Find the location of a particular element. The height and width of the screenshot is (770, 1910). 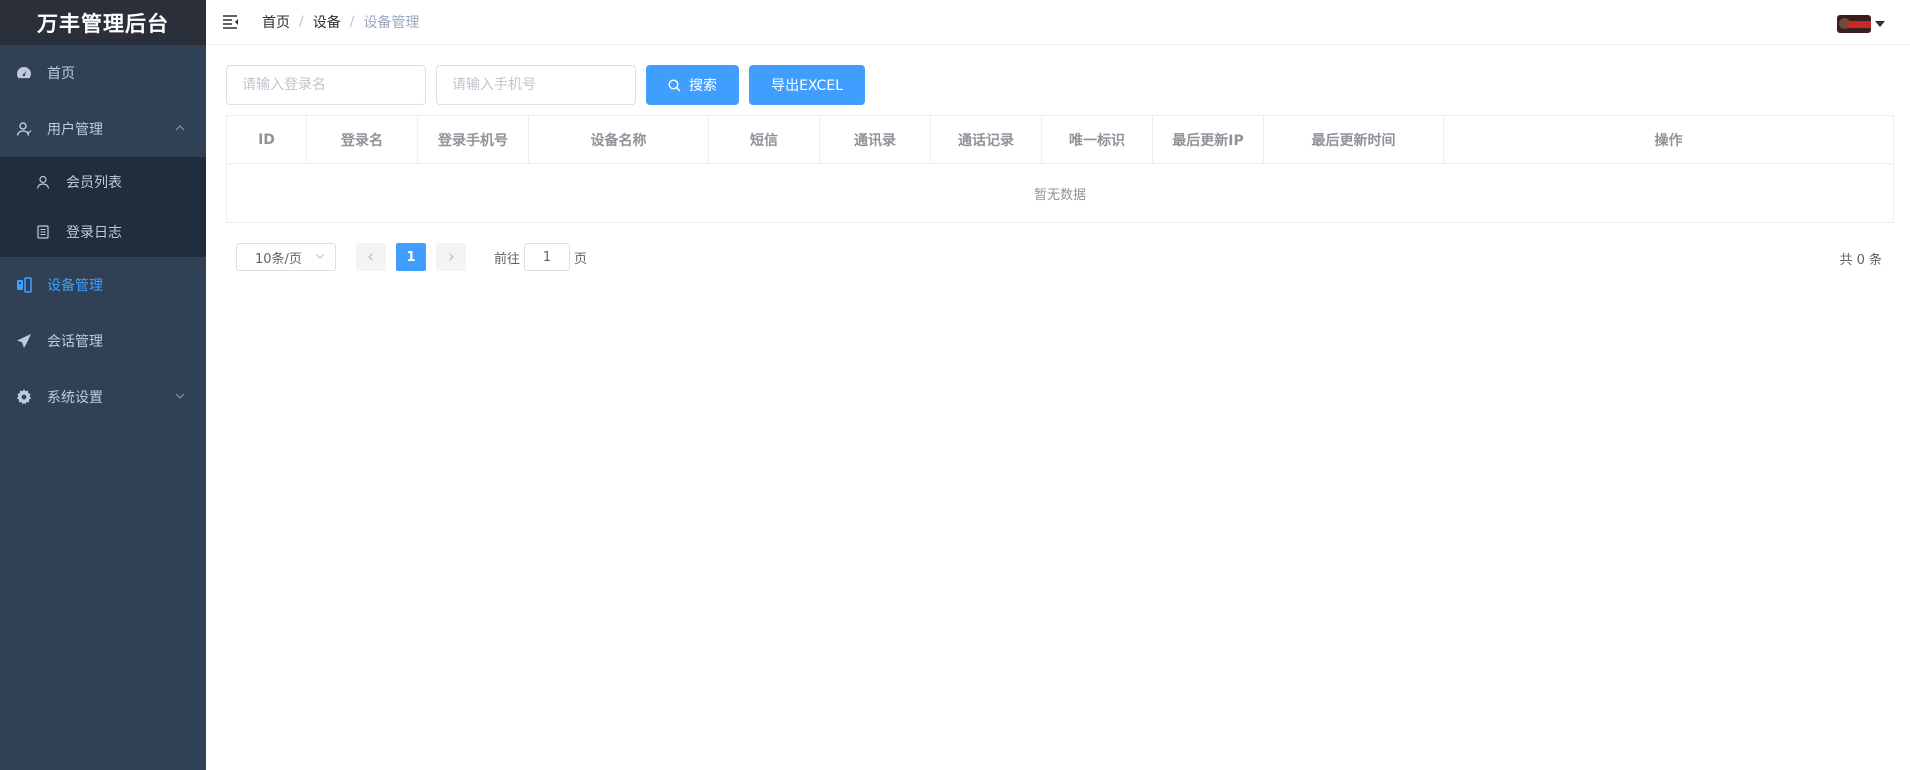

export-excel-button: 导出EXCEL is located at coordinates (807, 85).